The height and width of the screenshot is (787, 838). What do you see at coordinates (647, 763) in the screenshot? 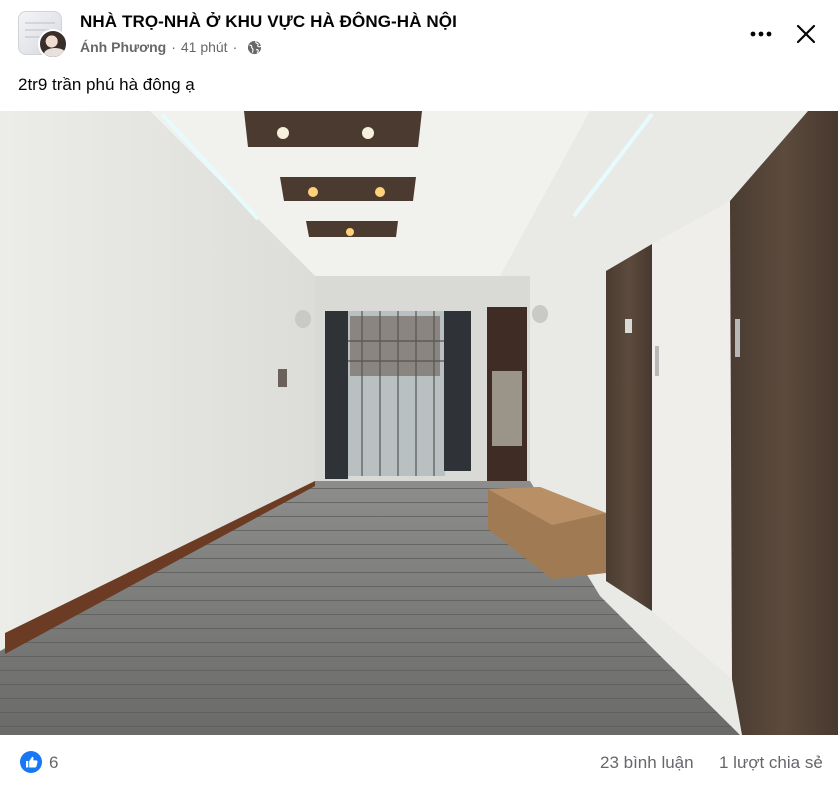
I see `comments-count: 23 bình luận` at bounding box center [647, 763].